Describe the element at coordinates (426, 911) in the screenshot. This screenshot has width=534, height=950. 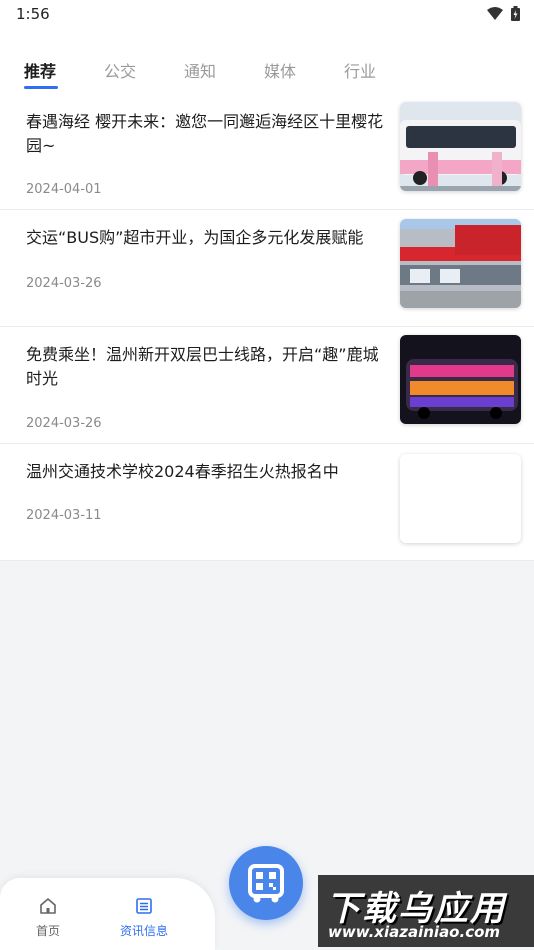
I see `watermark-logo: 下载乌应用 www.xiazainiao.com` at that location.